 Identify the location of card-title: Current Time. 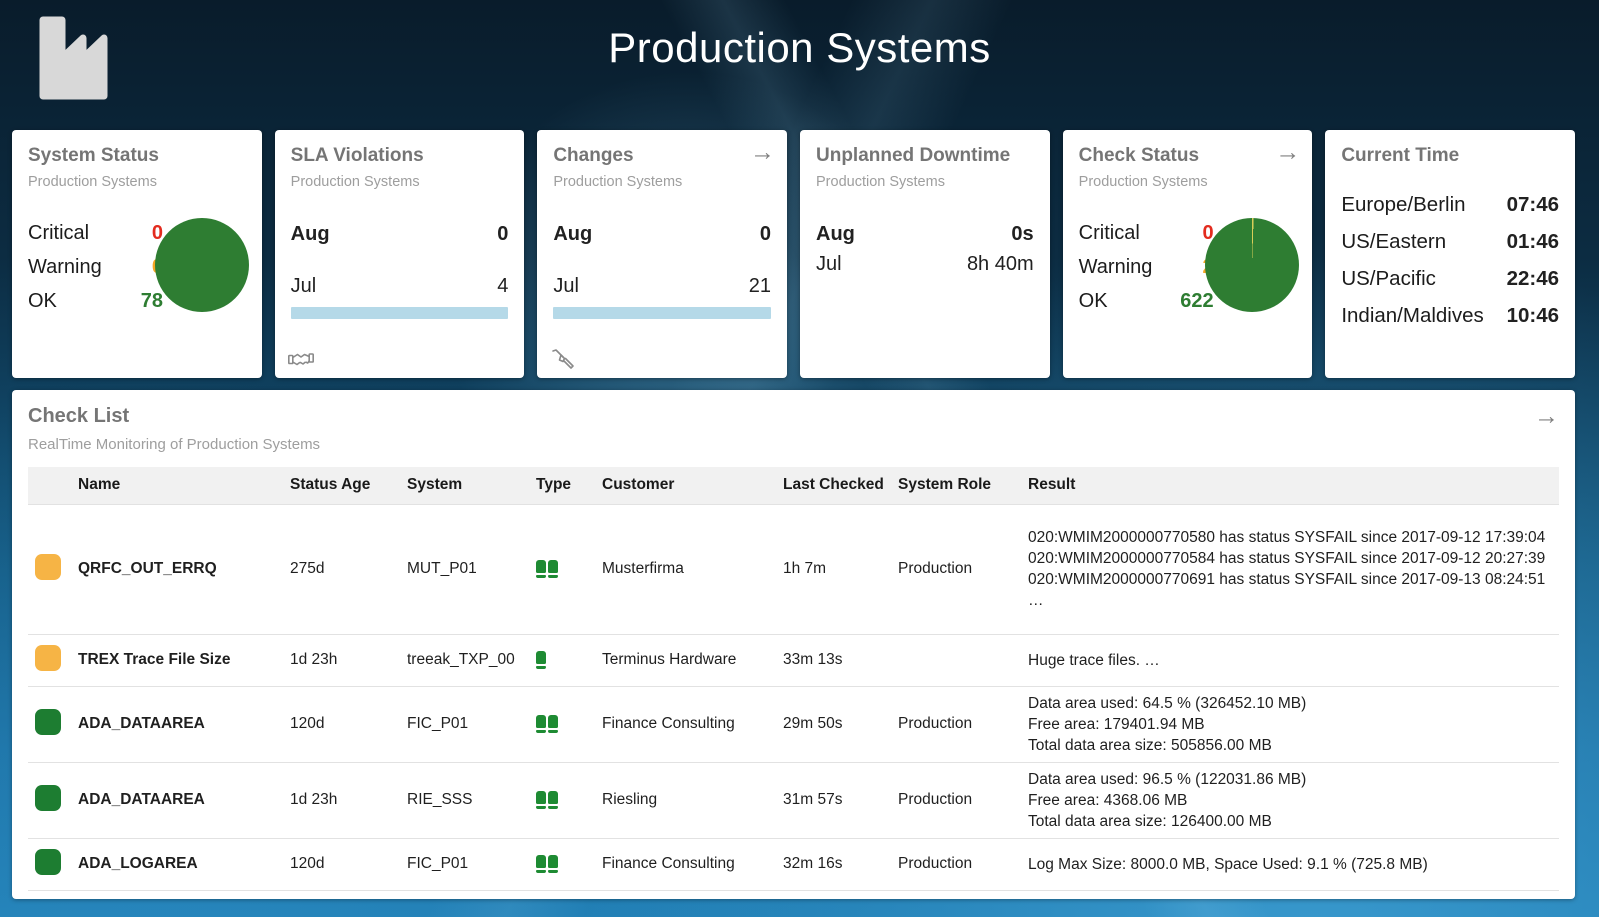
(1400, 155).